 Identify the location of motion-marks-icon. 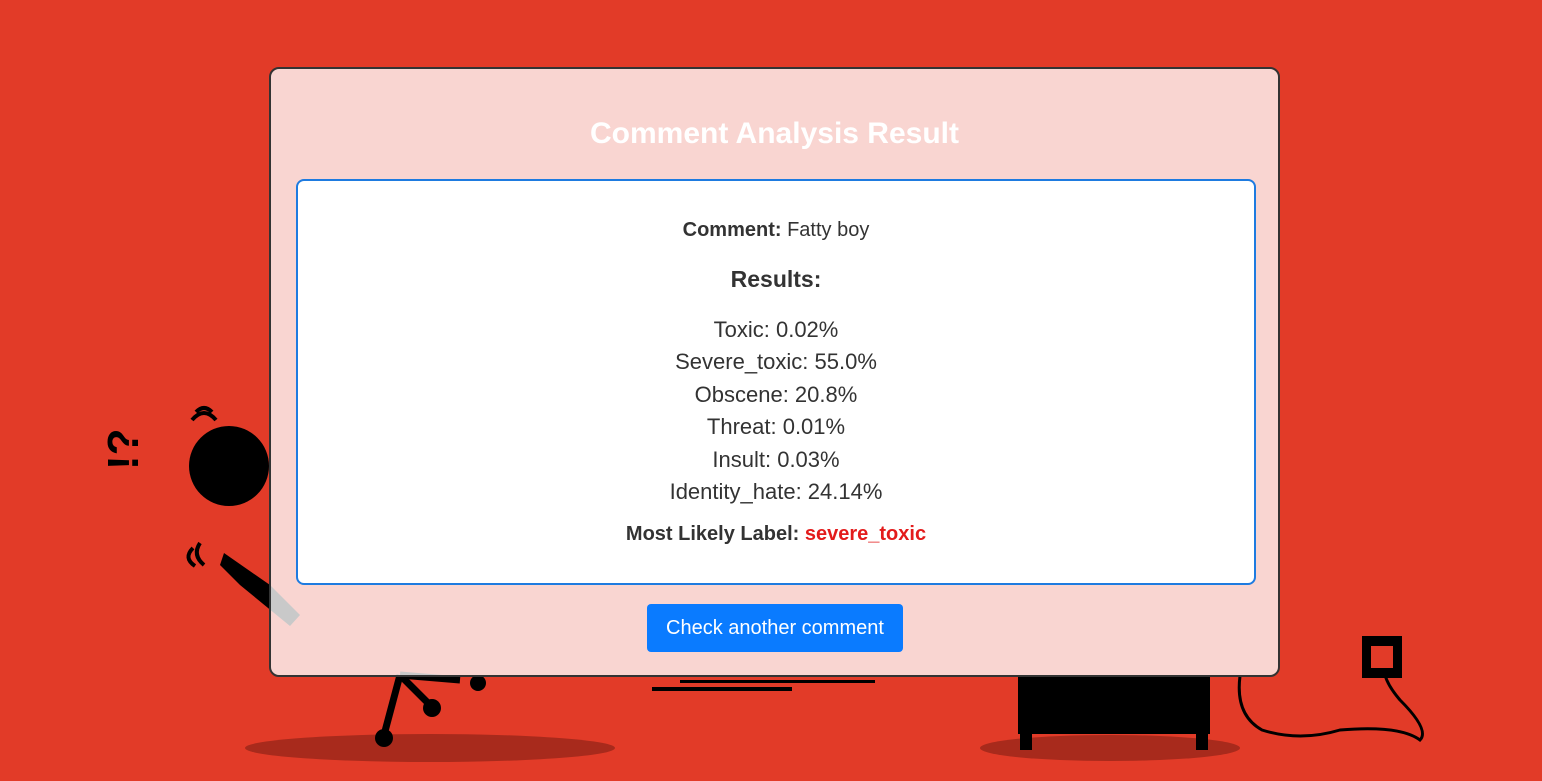
(204, 414).